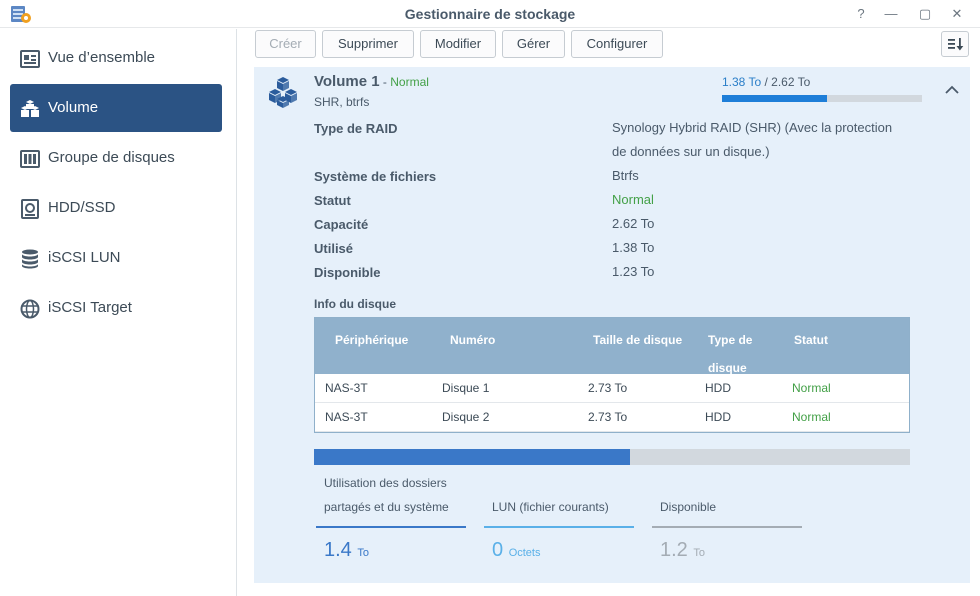 The image size is (980, 596). What do you see at coordinates (30, 309) in the screenshot?
I see `globe-icon` at bounding box center [30, 309].